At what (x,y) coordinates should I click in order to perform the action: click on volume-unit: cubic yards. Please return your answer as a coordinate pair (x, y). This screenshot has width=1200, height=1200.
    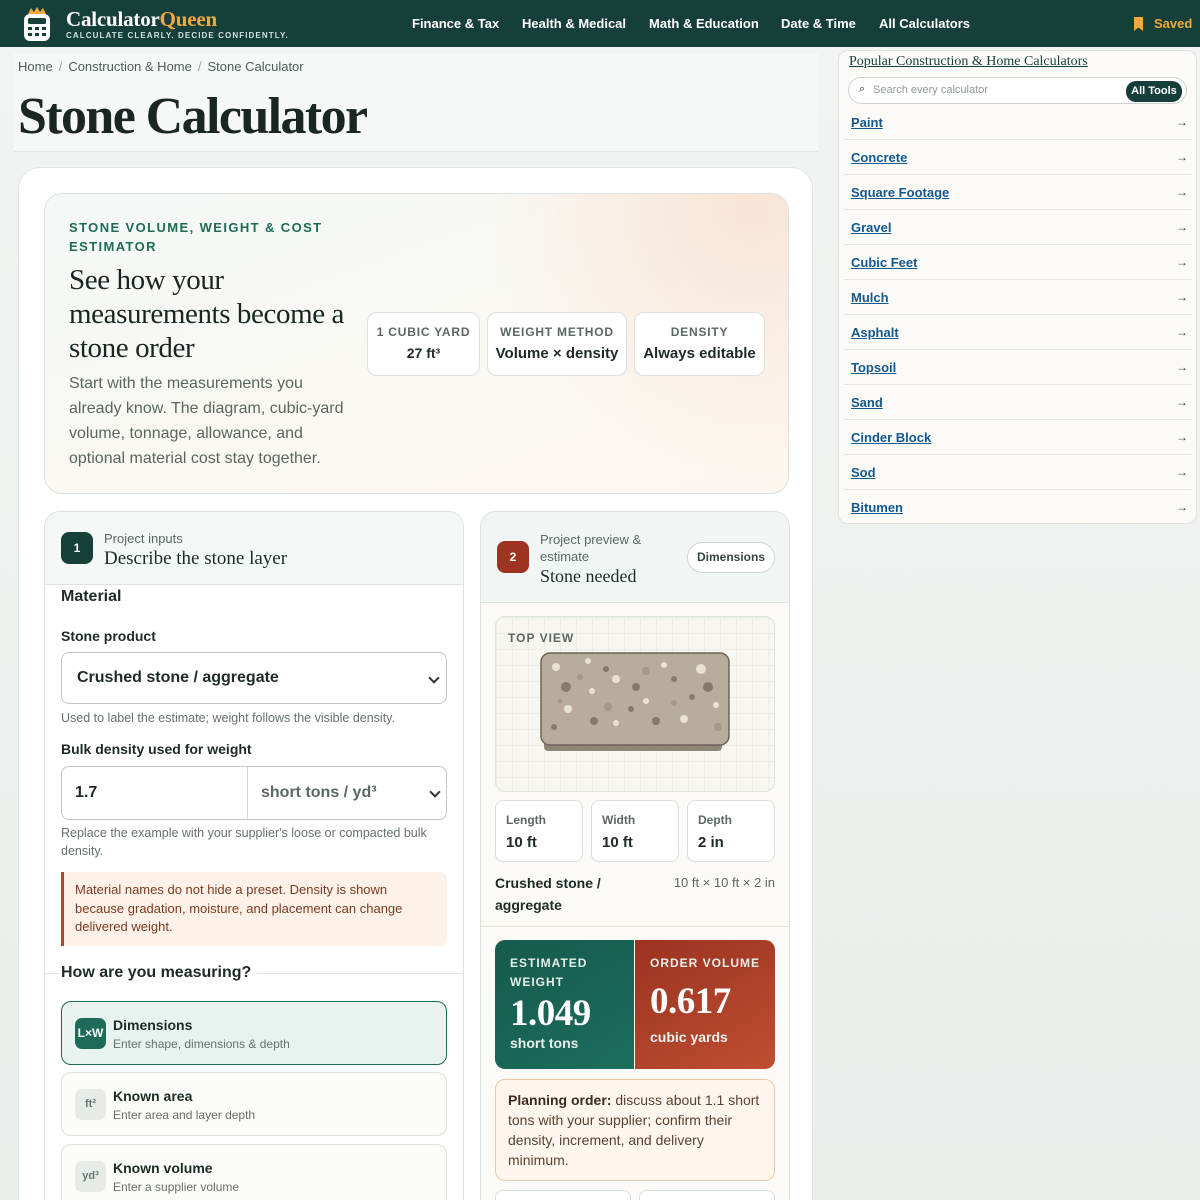
    Looking at the image, I should click on (689, 1037).